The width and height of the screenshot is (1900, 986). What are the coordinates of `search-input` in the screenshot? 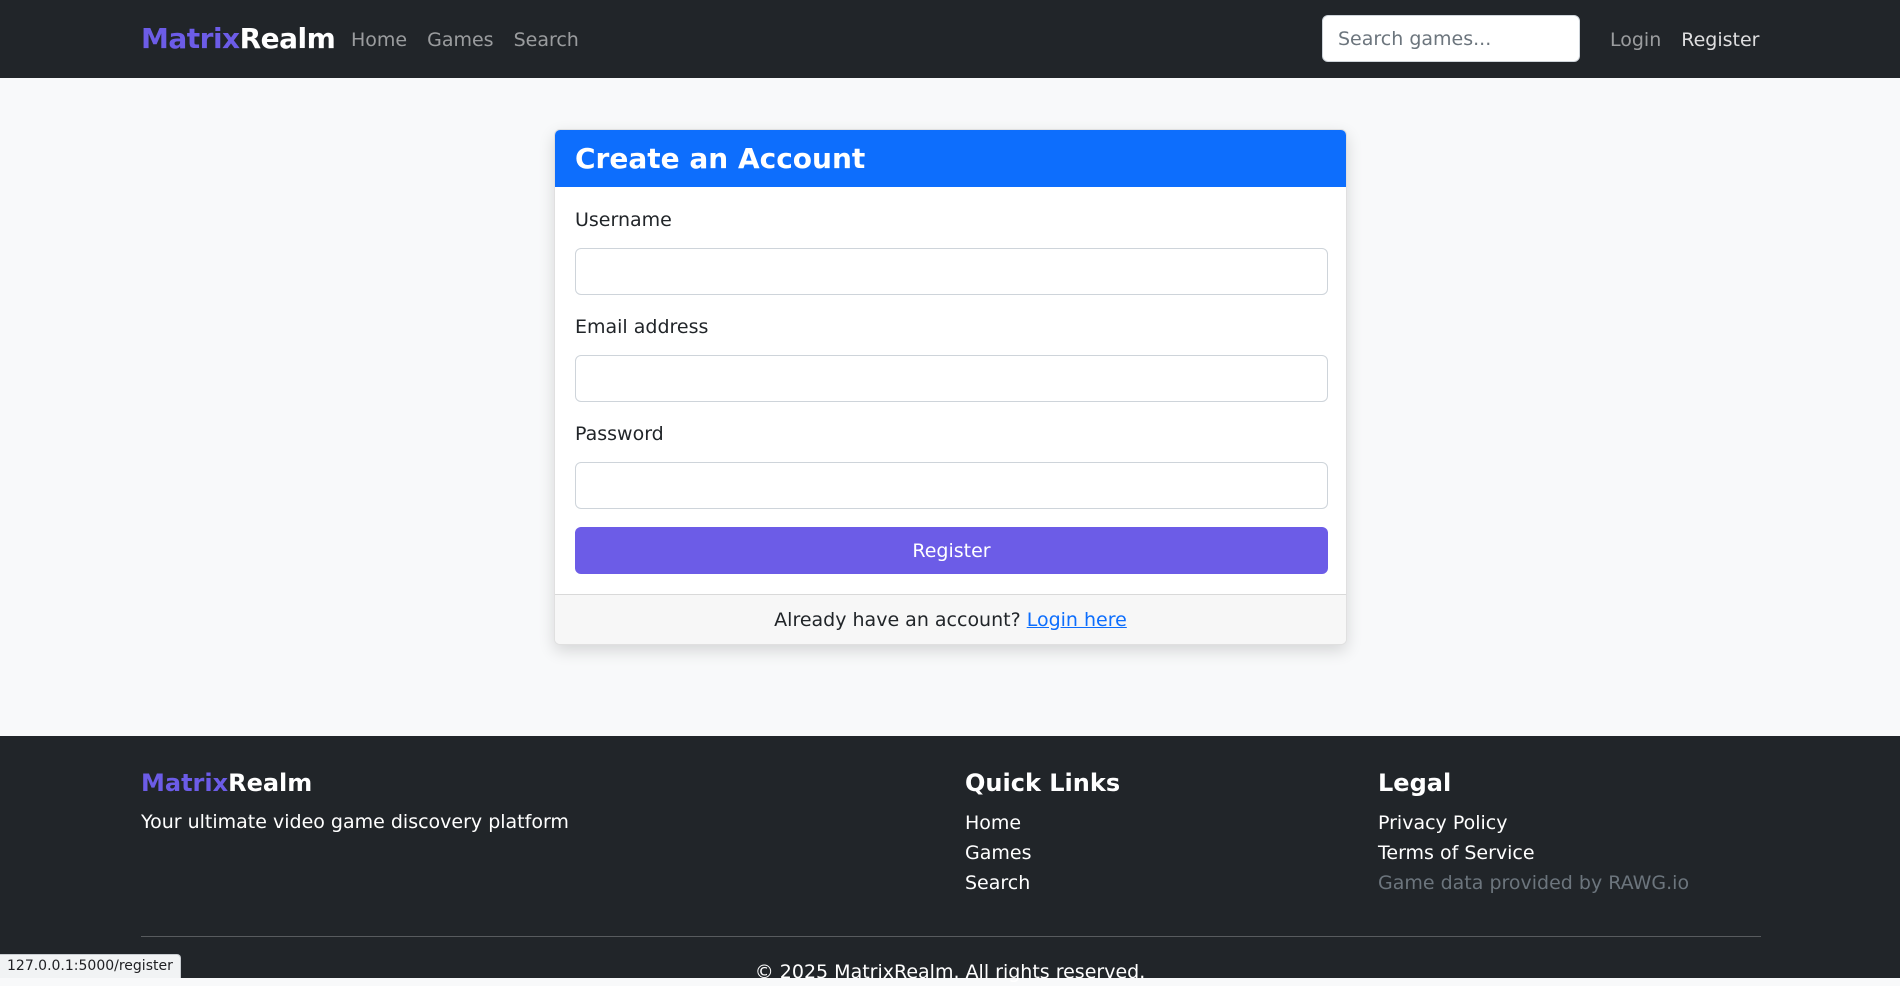 It's located at (1451, 38).